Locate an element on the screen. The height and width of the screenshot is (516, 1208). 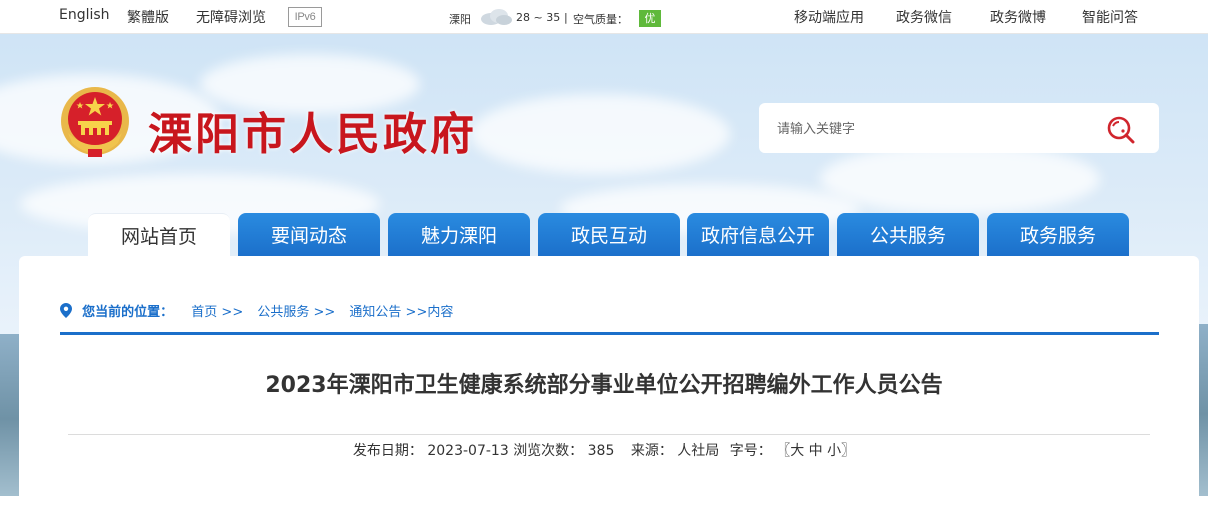
weibo-link: 政务微博 is located at coordinates (1018, 17).